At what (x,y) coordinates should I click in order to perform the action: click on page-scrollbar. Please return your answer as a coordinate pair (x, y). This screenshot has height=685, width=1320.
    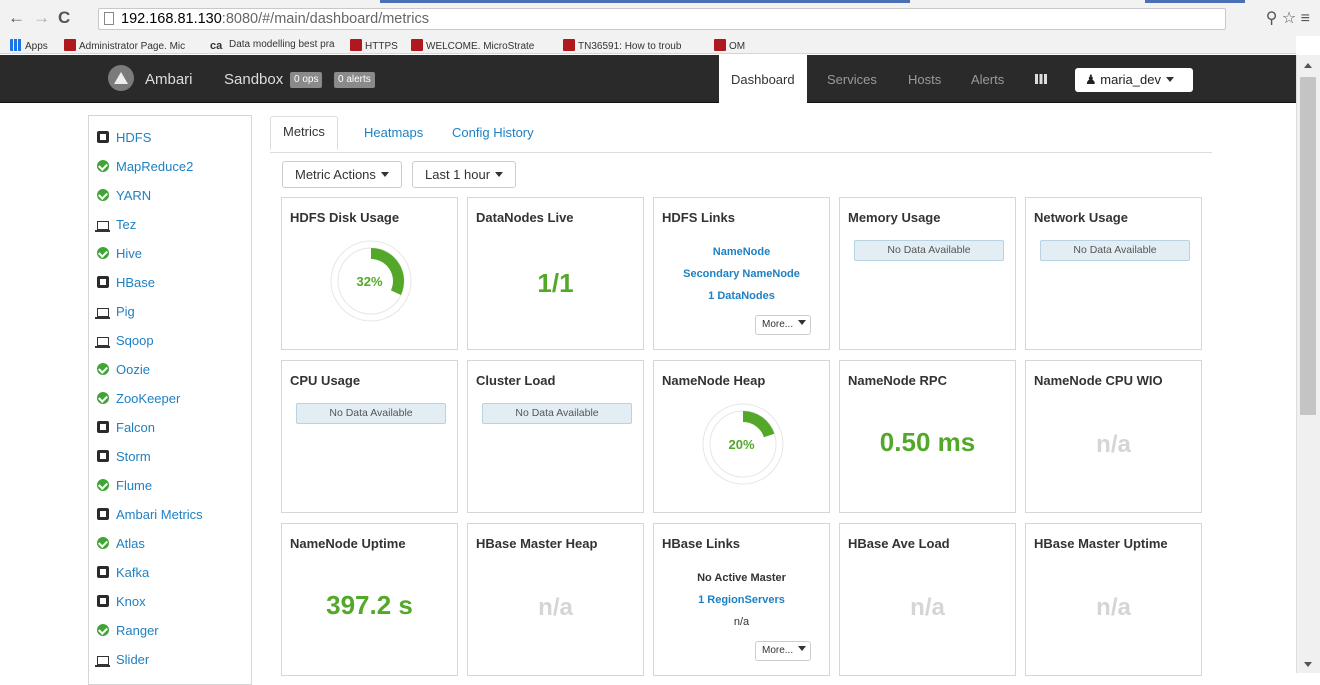
    Looking at the image, I should click on (1308, 364).